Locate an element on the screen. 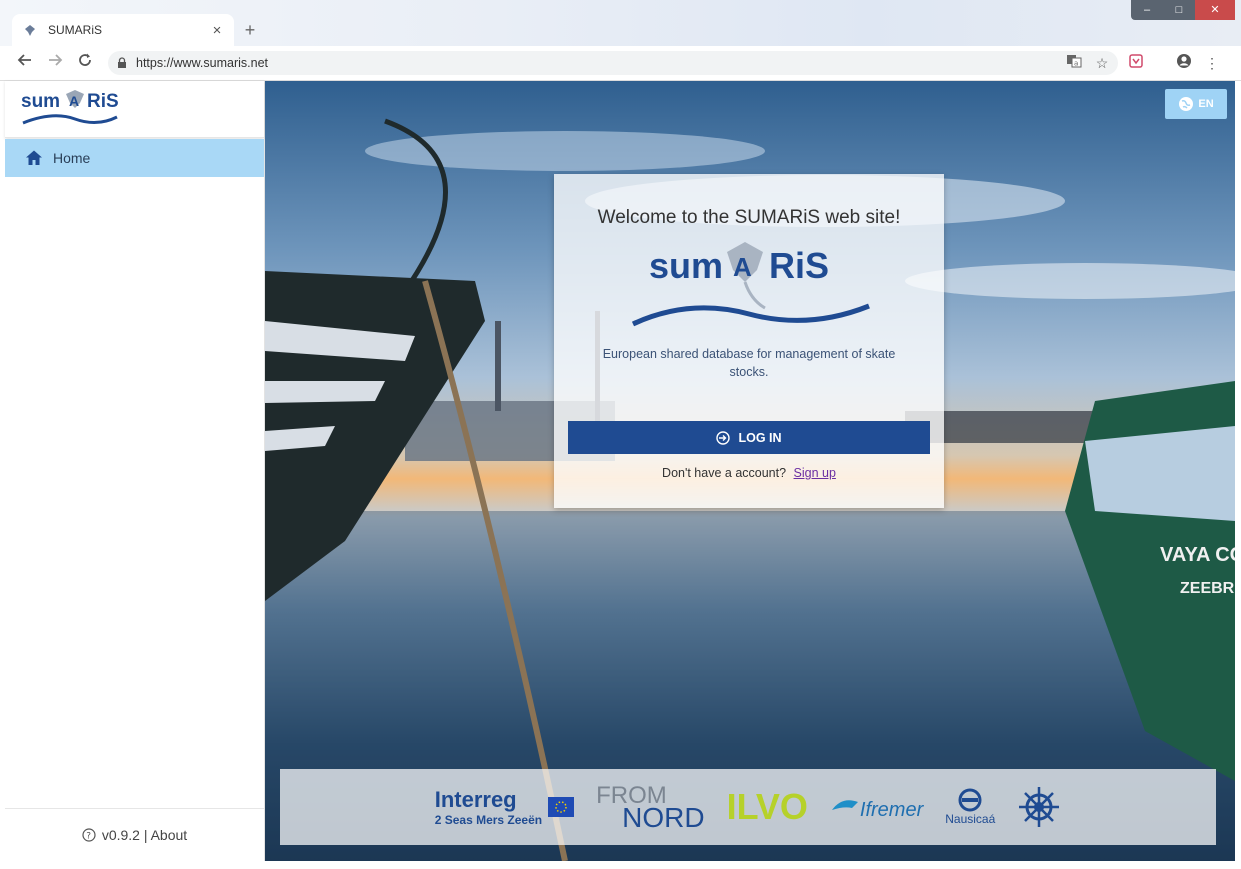  extension-icon is located at coordinates (1136, 63).